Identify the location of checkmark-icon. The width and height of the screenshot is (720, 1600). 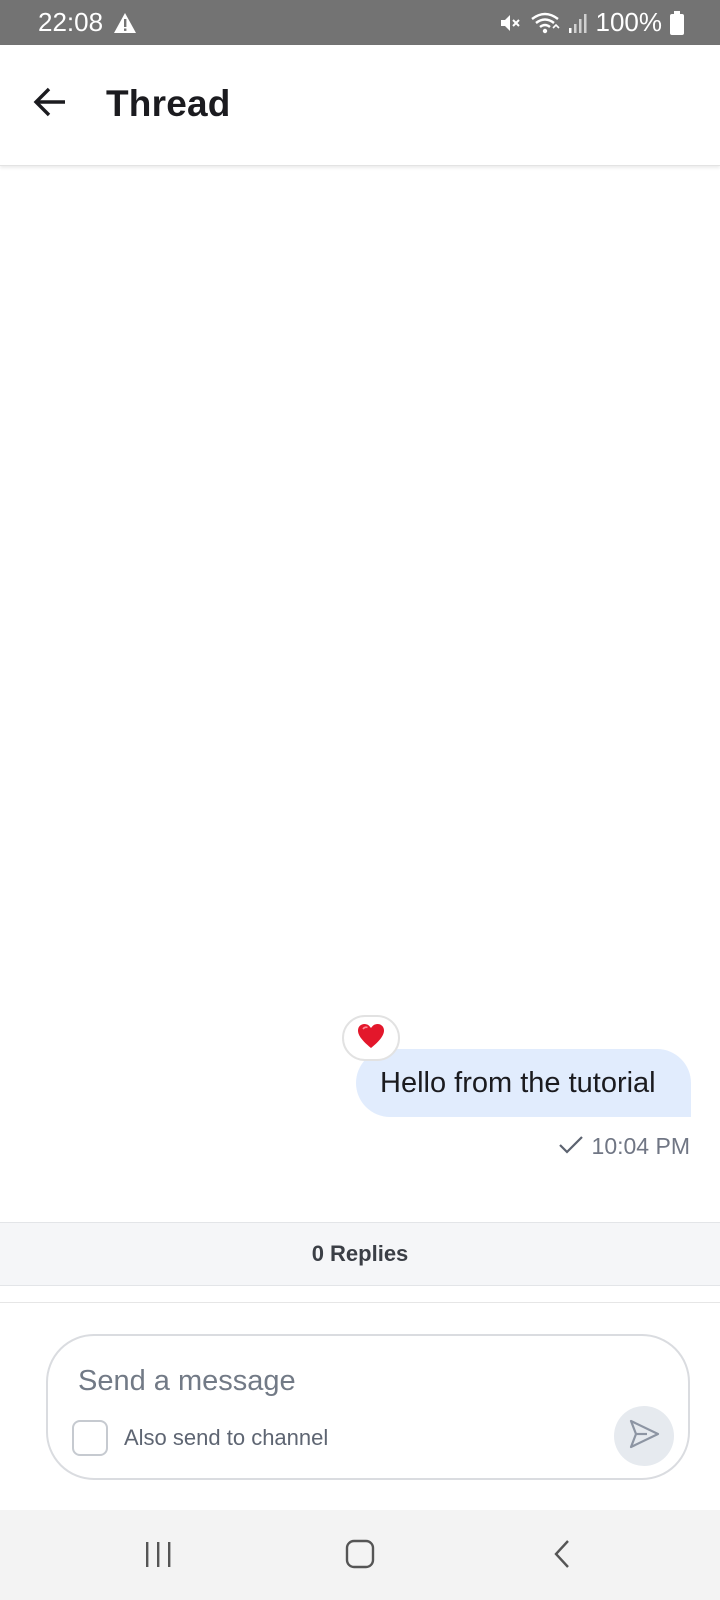
(571, 1146).